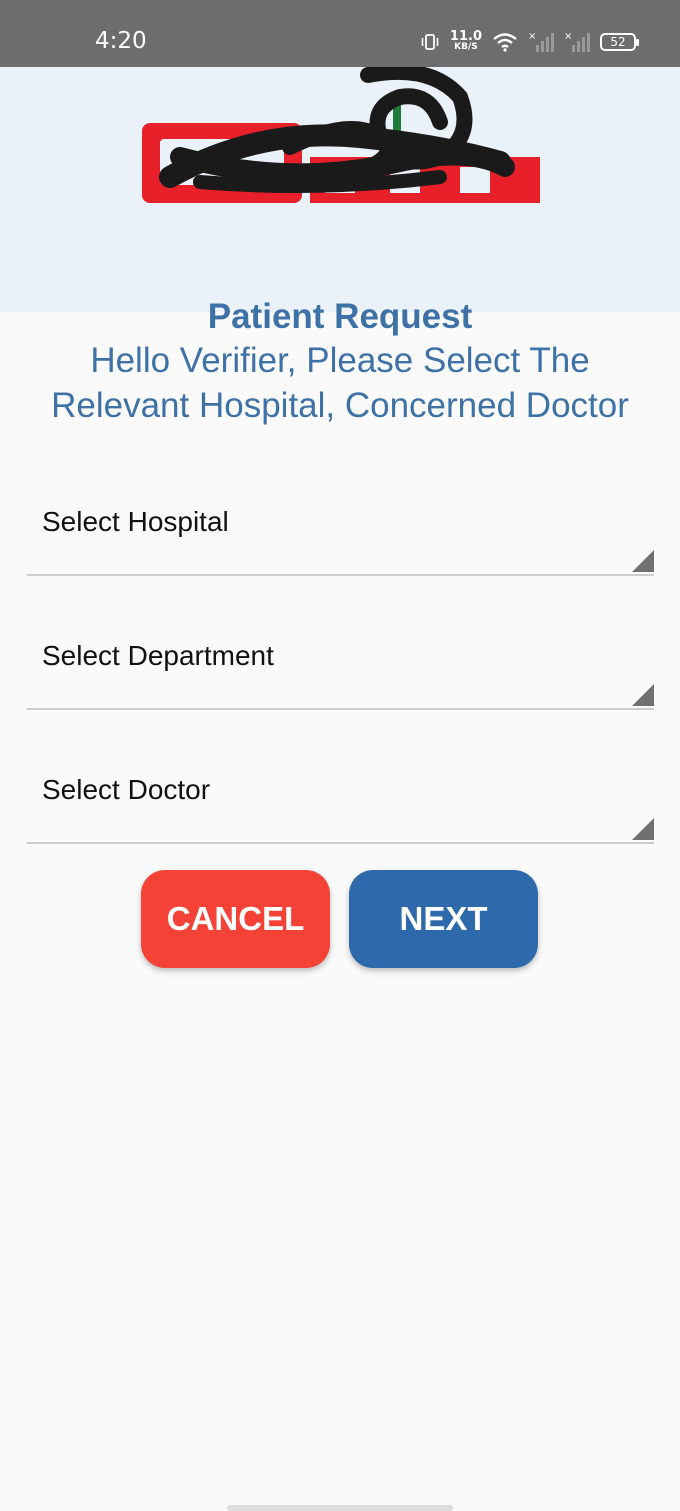 The image size is (680, 1511). What do you see at coordinates (340, 405) in the screenshot?
I see `instruction-line-2: Relevant Hospital, Concerned Doctor` at bounding box center [340, 405].